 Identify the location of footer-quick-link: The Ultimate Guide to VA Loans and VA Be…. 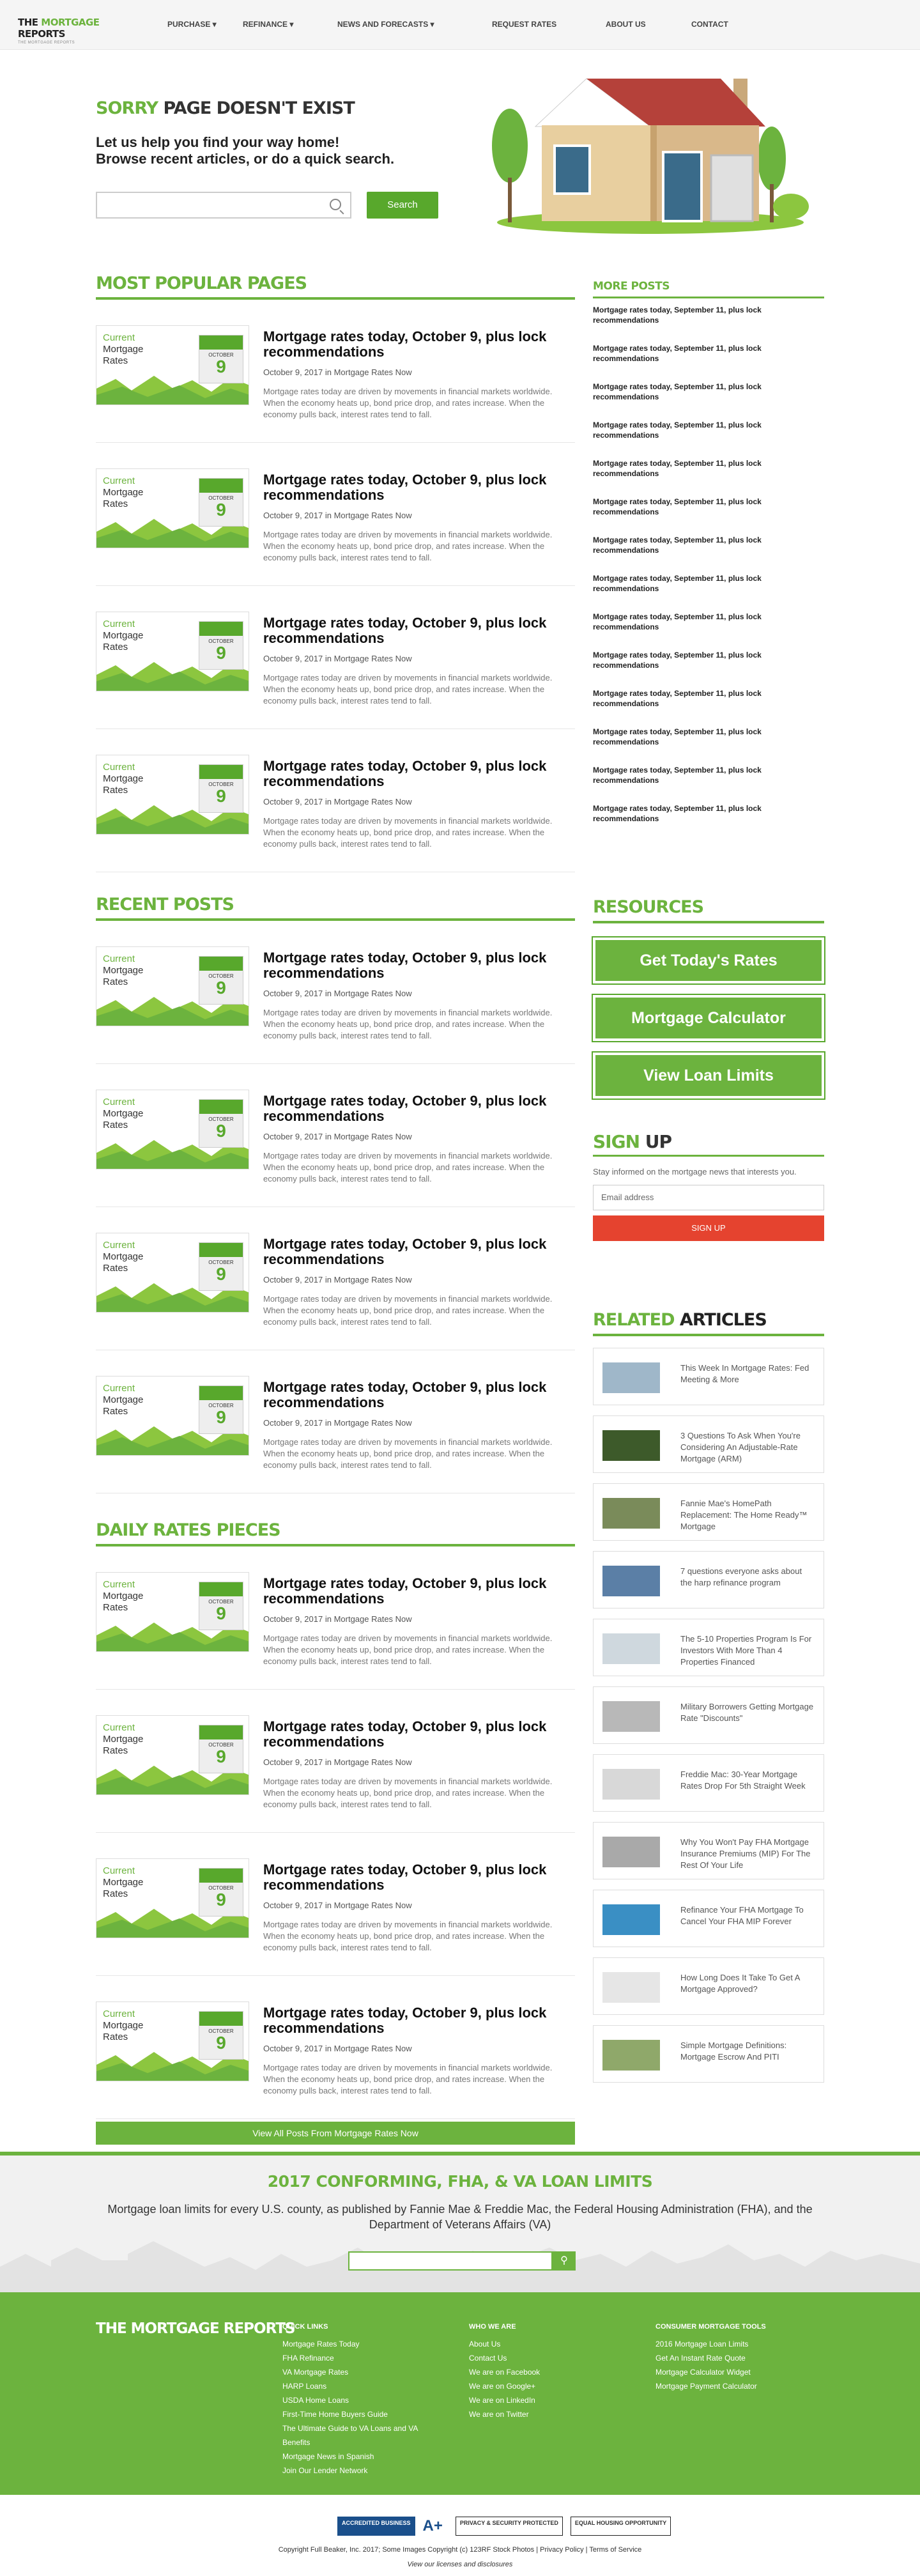
(359, 2435).